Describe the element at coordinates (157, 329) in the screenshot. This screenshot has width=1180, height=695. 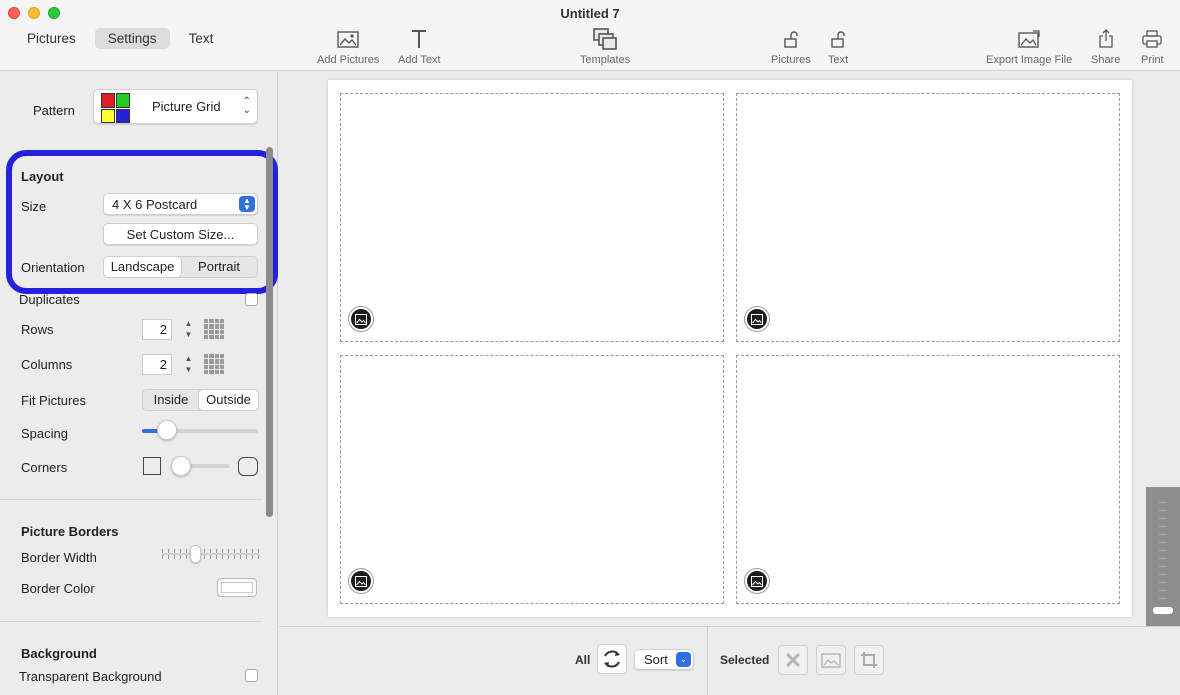
I see `rows-field: 2` at that location.